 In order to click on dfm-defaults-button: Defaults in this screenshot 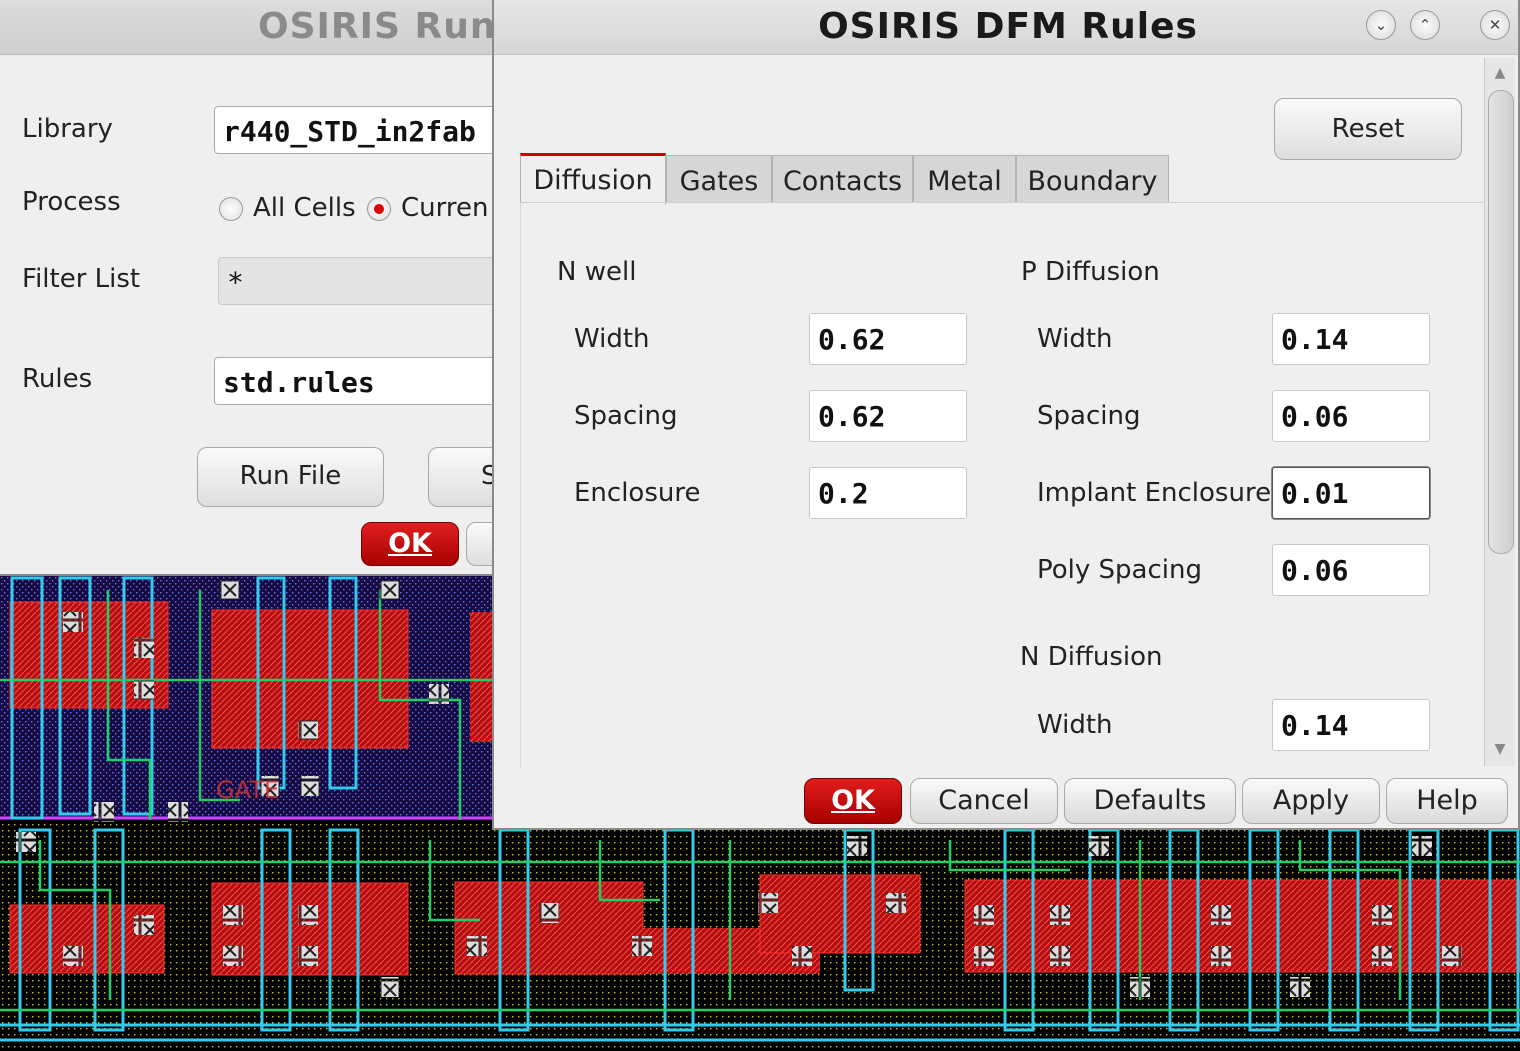, I will do `click(1150, 801)`.